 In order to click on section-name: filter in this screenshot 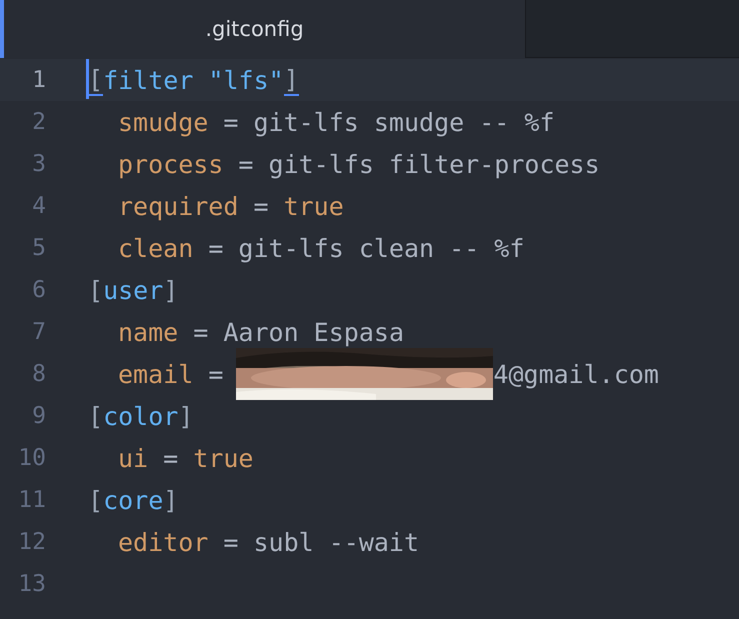, I will do `click(148, 80)`.